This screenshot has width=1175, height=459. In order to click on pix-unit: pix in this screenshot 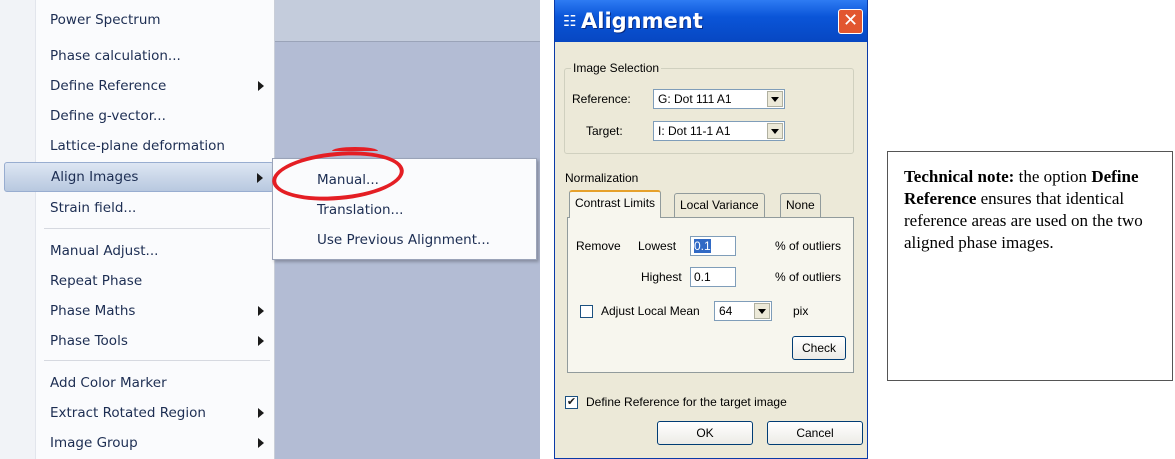, I will do `click(801, 311)`.